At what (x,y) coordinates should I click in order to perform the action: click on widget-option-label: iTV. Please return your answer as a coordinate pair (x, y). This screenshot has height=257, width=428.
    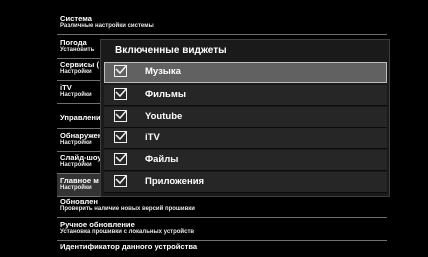
    Looking at the image, I should click on (152, 137).